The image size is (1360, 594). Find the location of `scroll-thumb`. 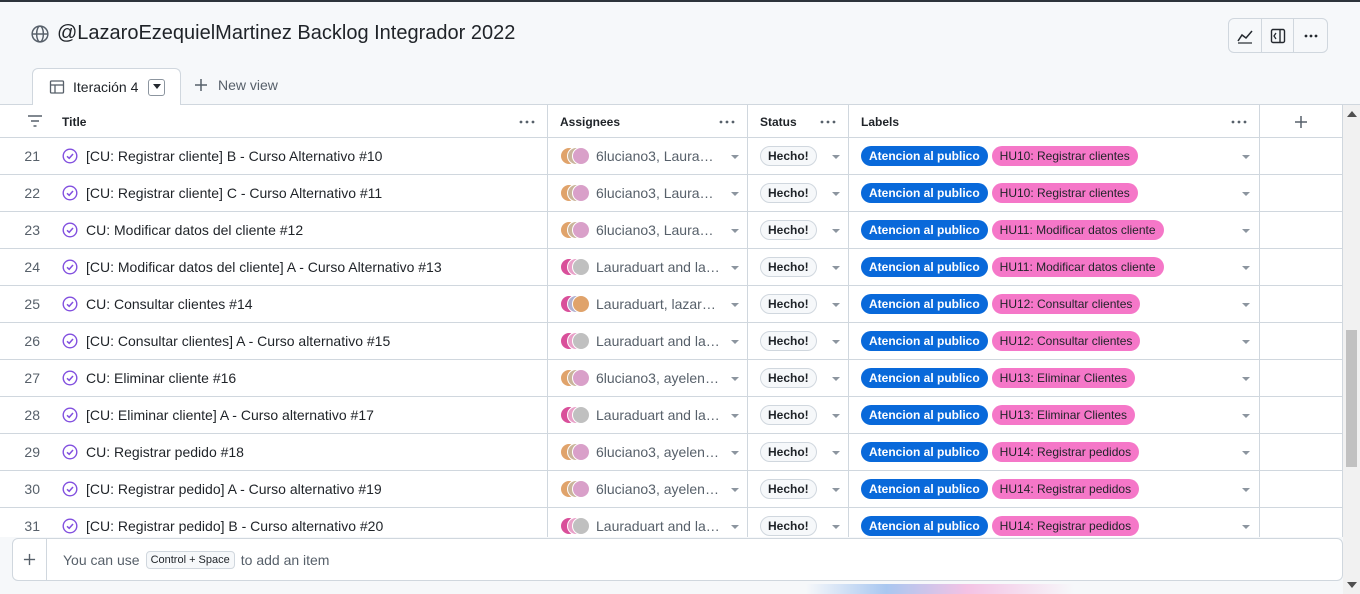

scroll-thumb is located at coordinates (1351, 398).